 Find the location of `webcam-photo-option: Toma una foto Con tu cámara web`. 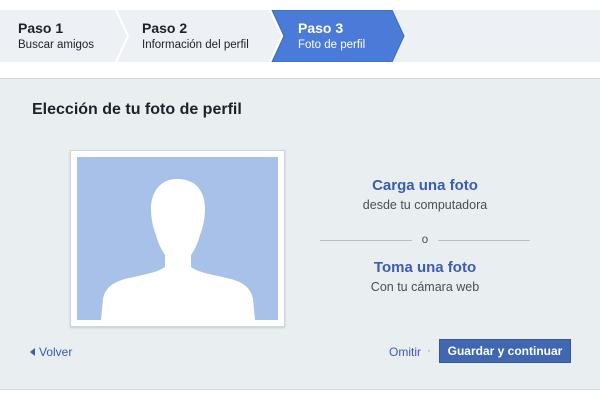

webcam-photo-option: Toma una foto Con tu cámara web is located at coordinates (425, 276).